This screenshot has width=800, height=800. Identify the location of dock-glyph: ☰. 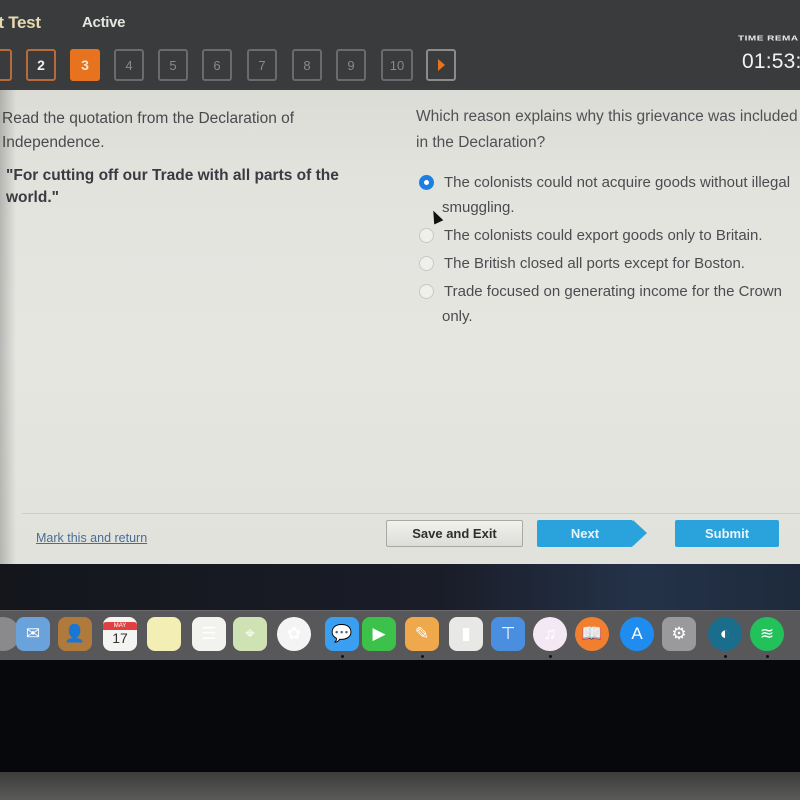
(209, 633).